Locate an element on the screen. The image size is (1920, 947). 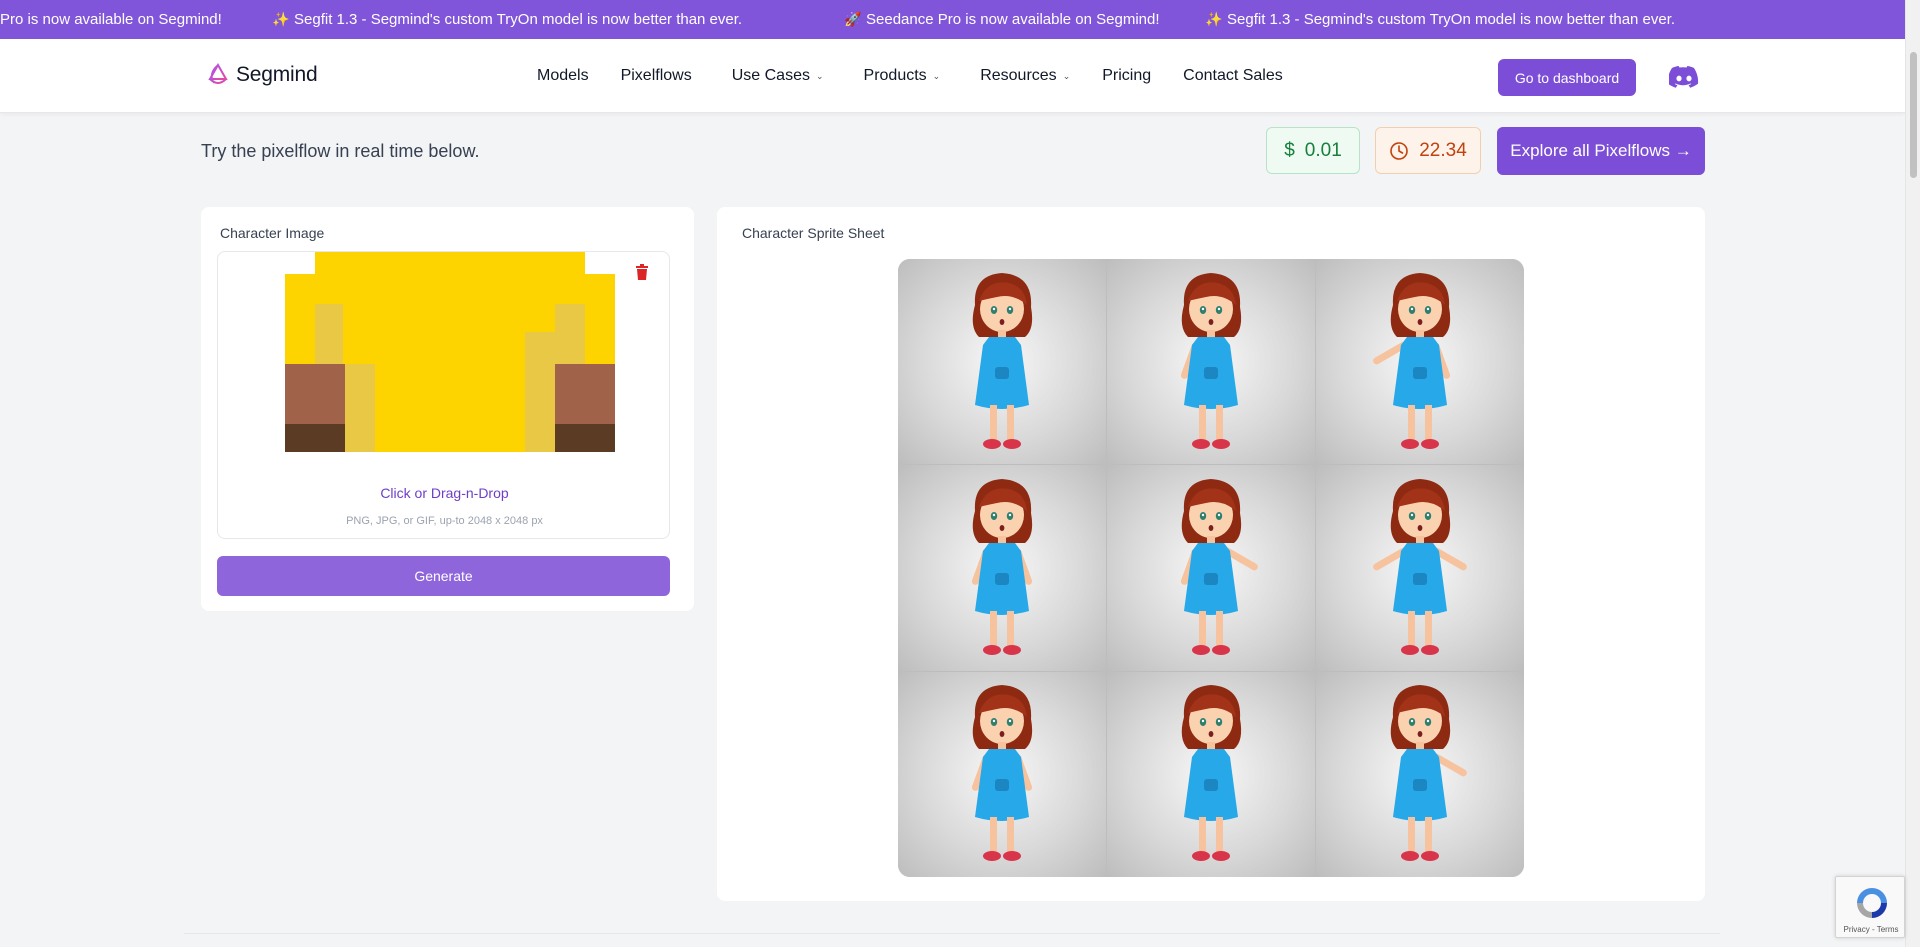
recaptcha-icon is located at coordinates (1872, 903).